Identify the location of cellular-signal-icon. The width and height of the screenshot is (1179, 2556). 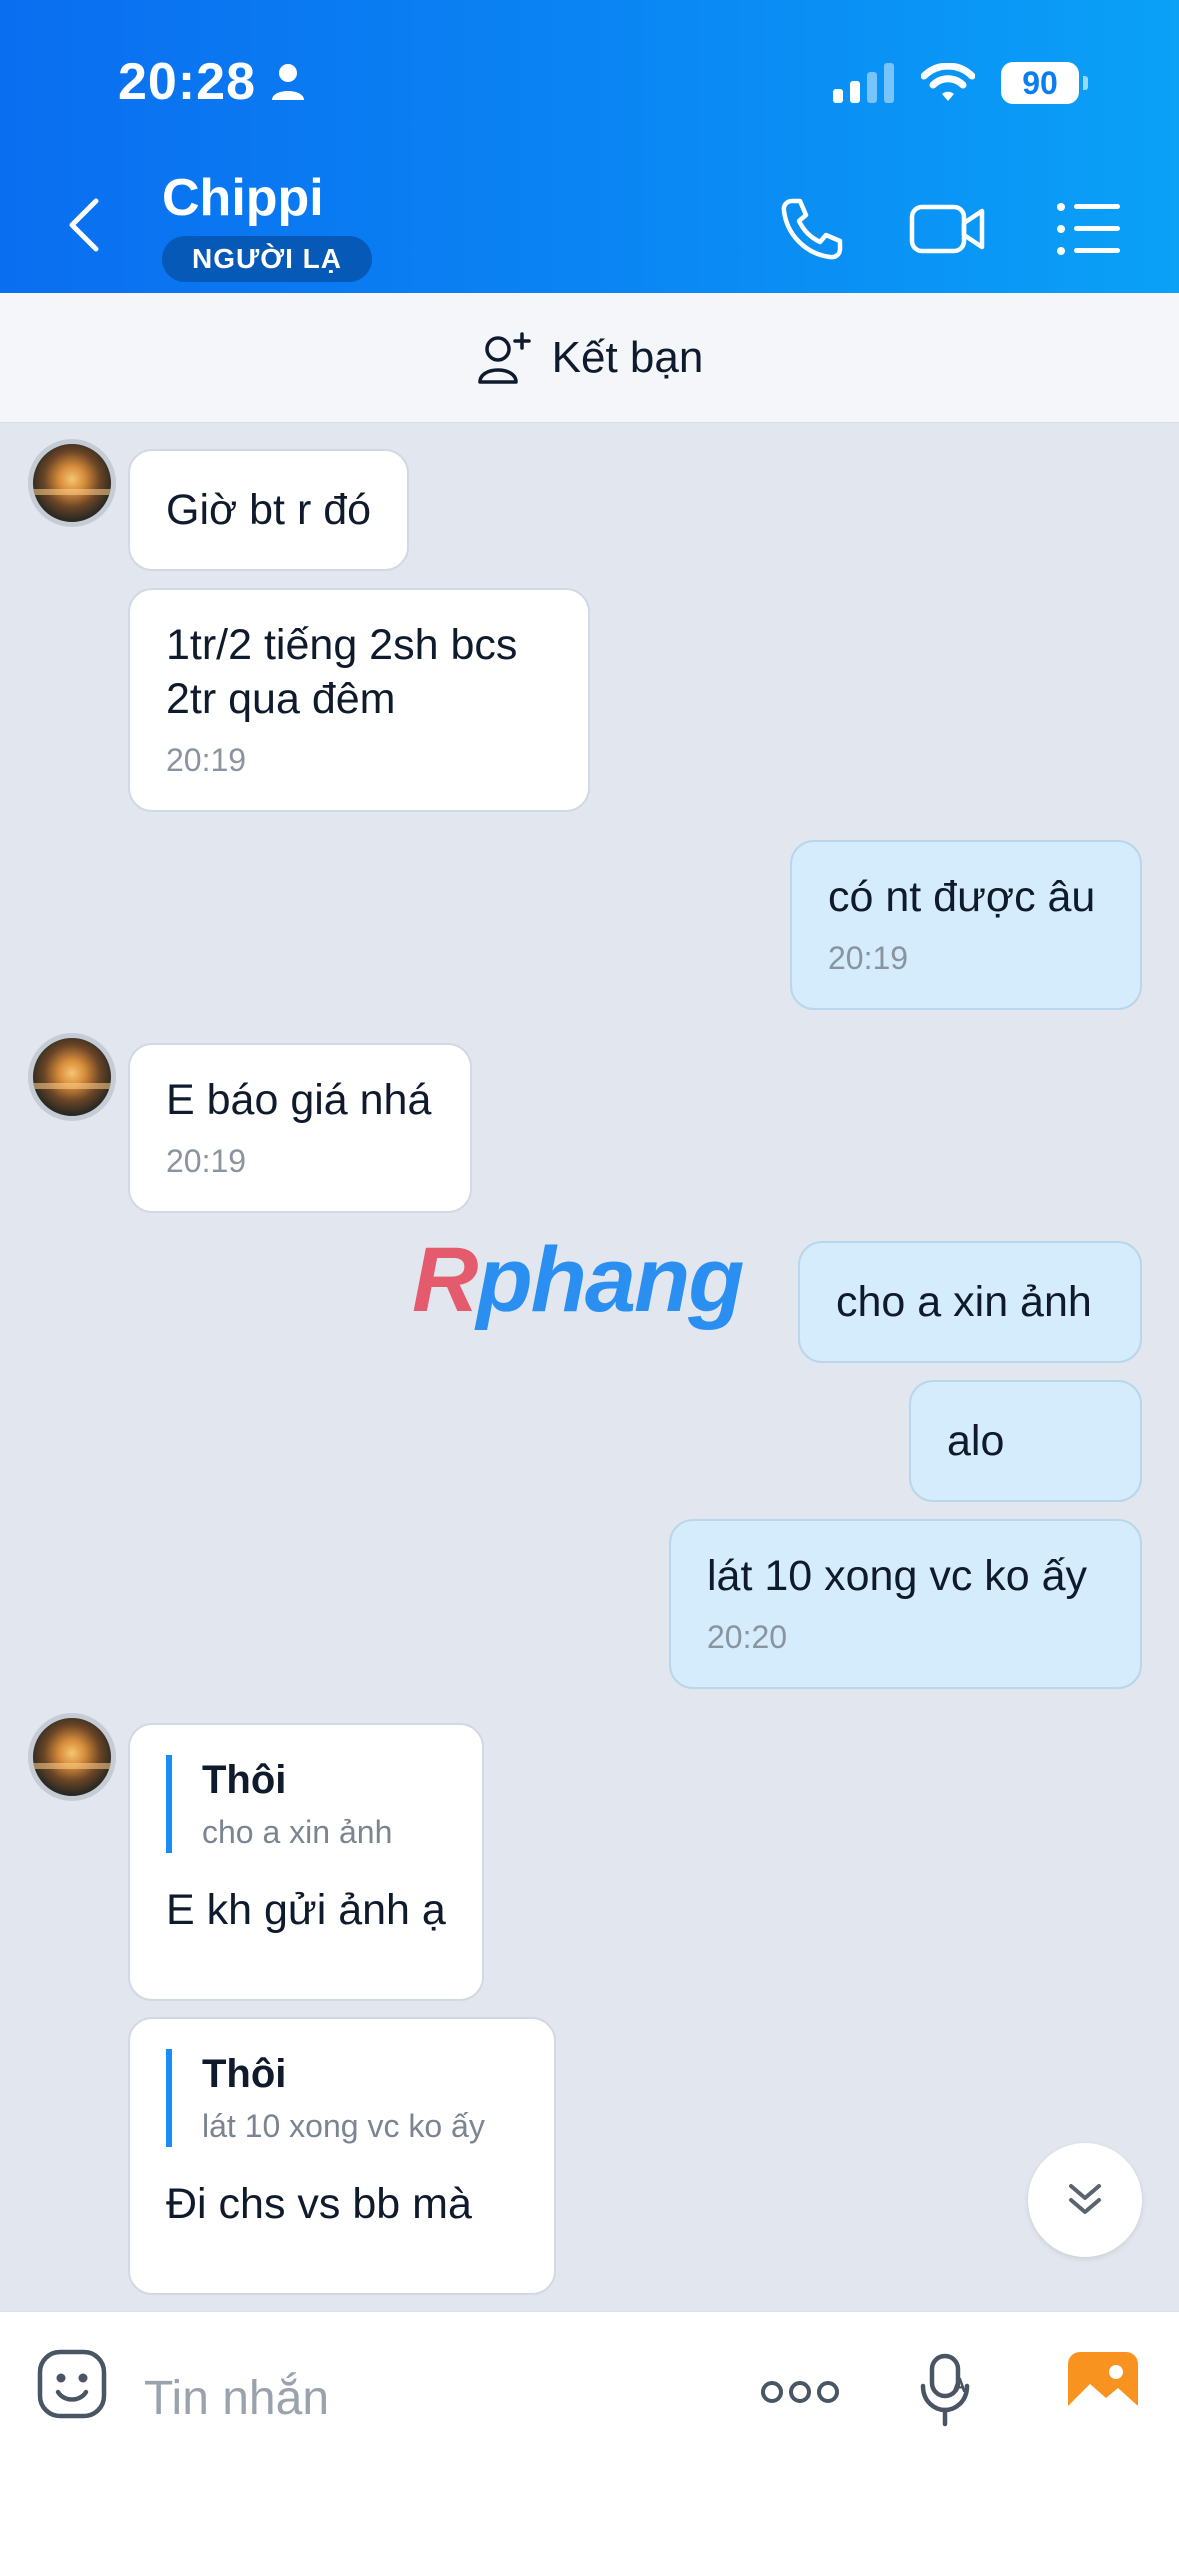
(863, 83).